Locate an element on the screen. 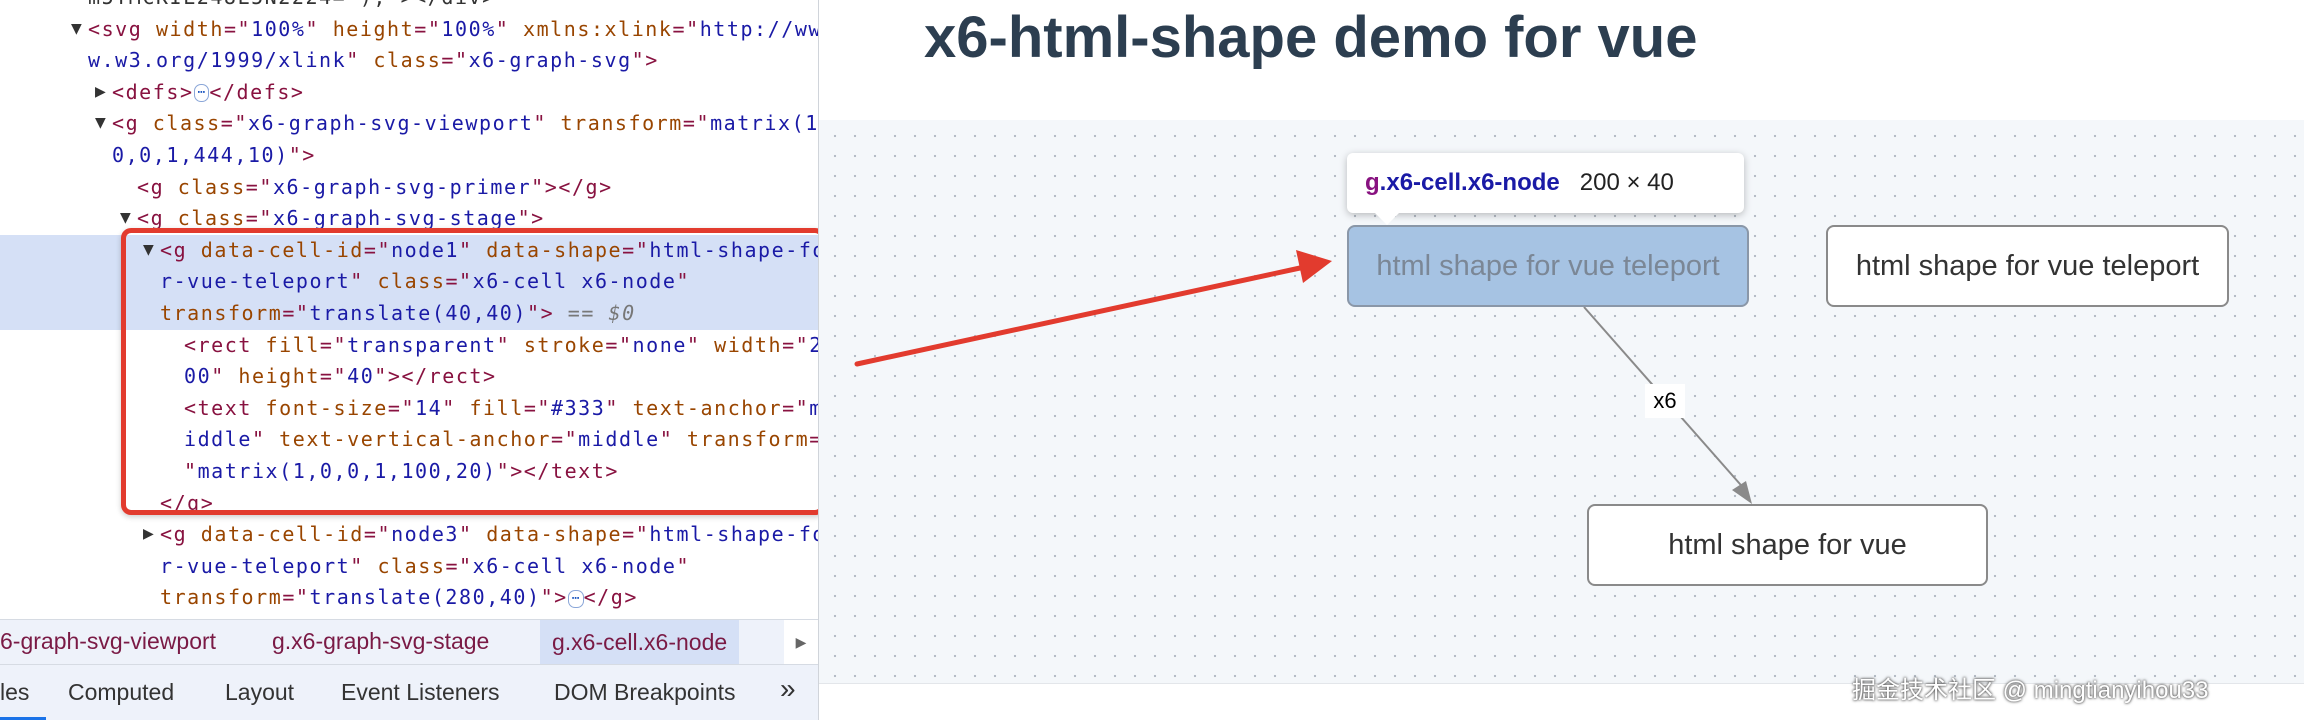  code-token: html-shape-fo is located at coordinates (734, 534).